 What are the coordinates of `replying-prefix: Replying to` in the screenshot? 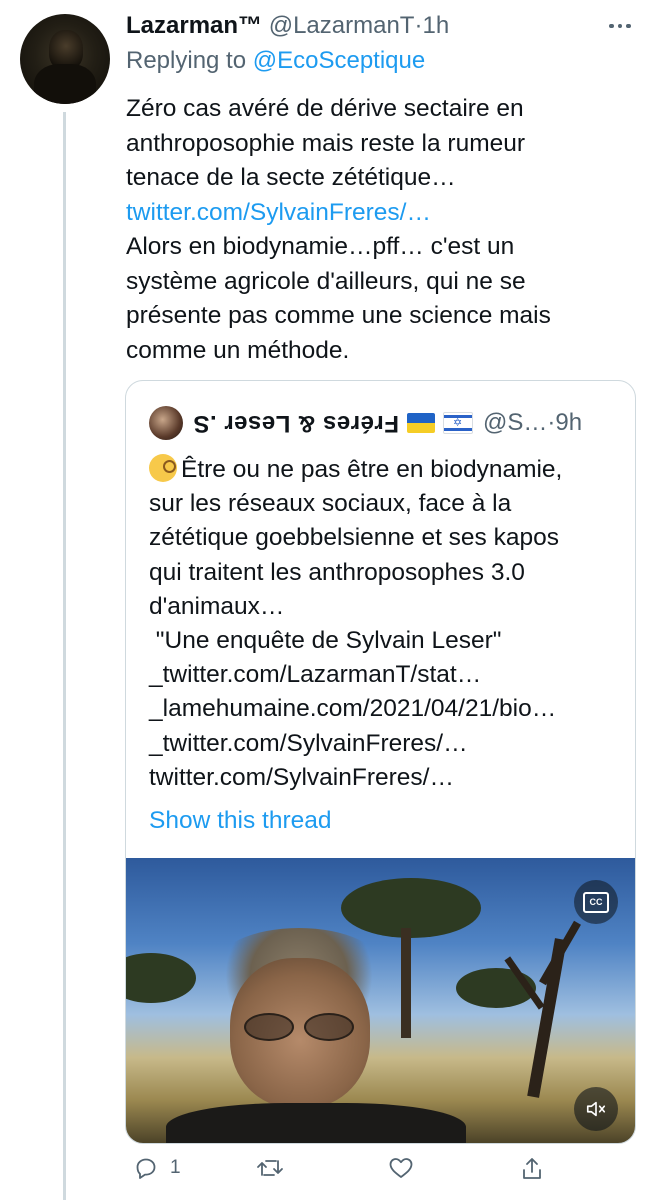 It's located at (186, 60).